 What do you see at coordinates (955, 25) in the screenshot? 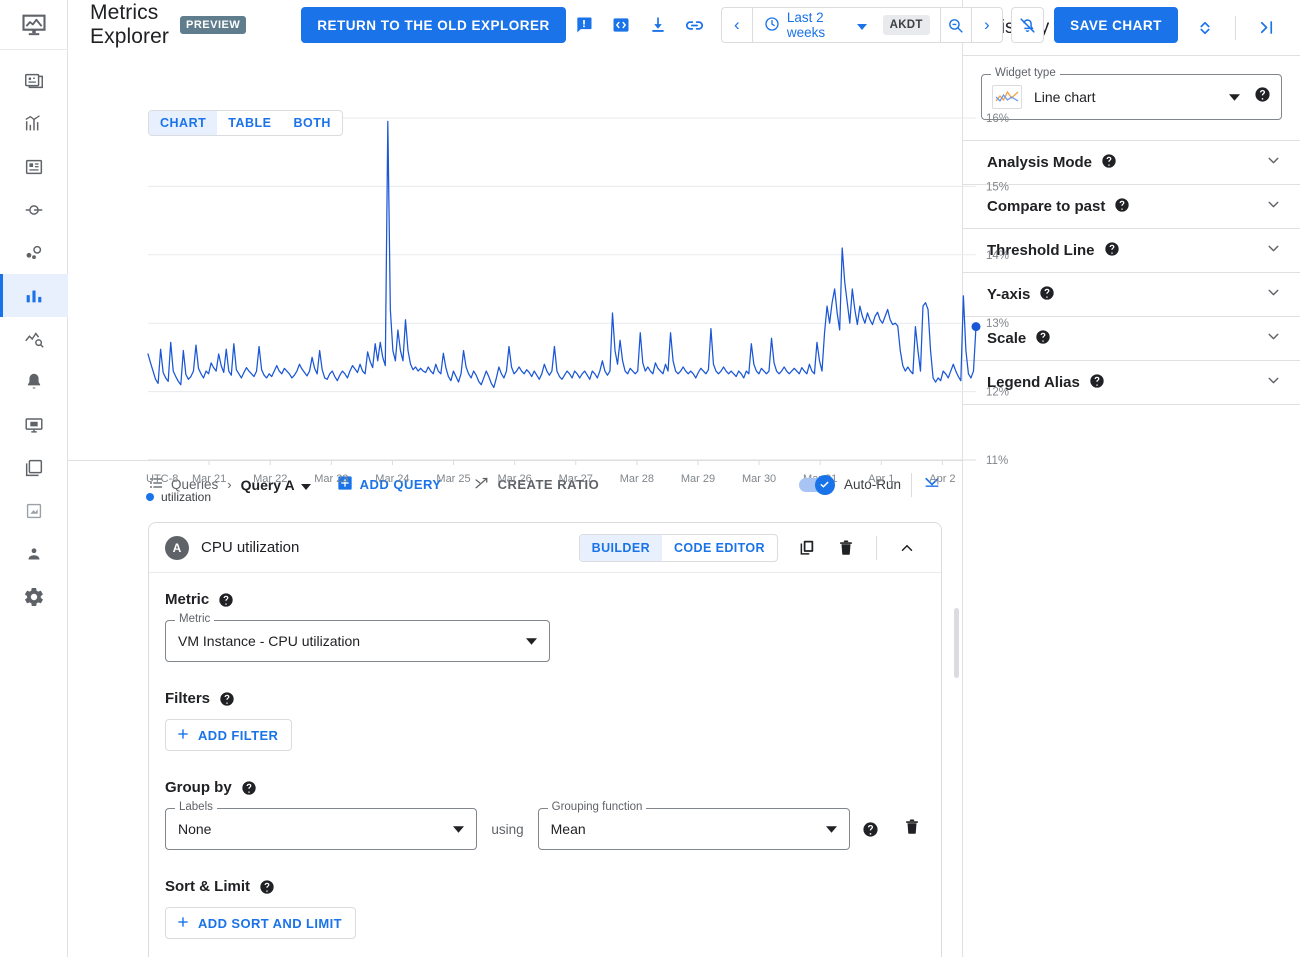
I see `zoom-out-icon` at bounding box center [955, 25].